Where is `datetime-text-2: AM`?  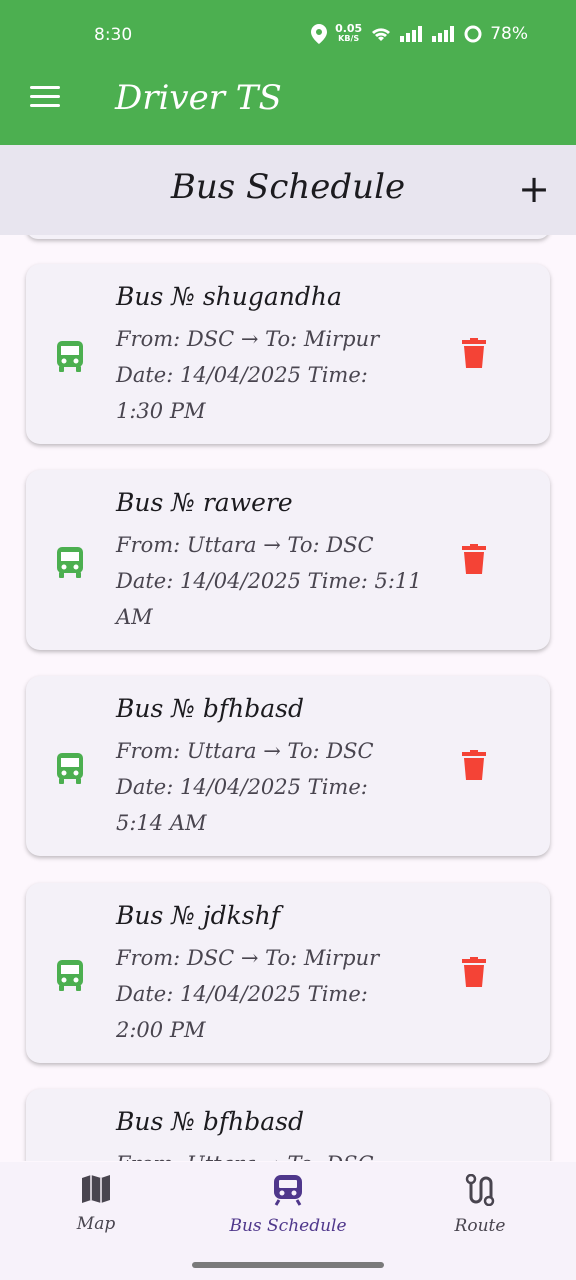
datetime-text-2: AM is located at coordinates (134, 617).